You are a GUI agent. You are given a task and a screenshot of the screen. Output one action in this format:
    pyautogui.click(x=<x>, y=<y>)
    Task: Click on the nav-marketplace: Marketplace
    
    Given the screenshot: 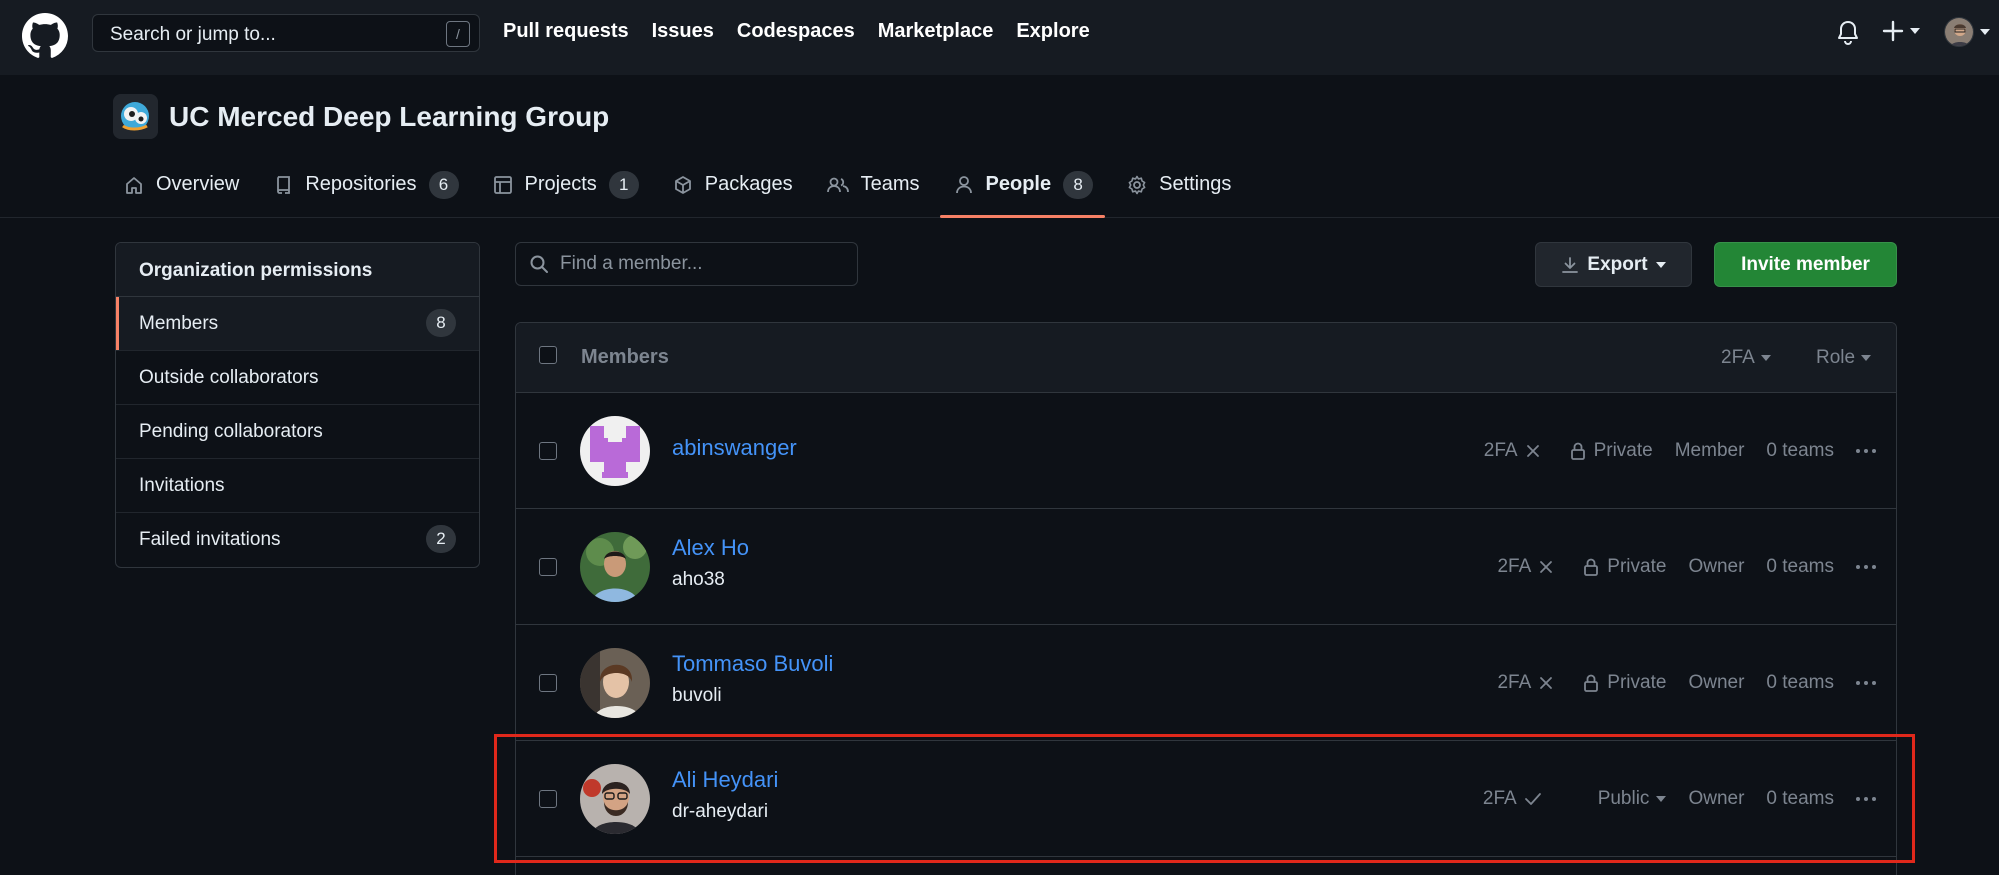 What is the action you would take?
    pyautogui.click(x=936, y=31)
    